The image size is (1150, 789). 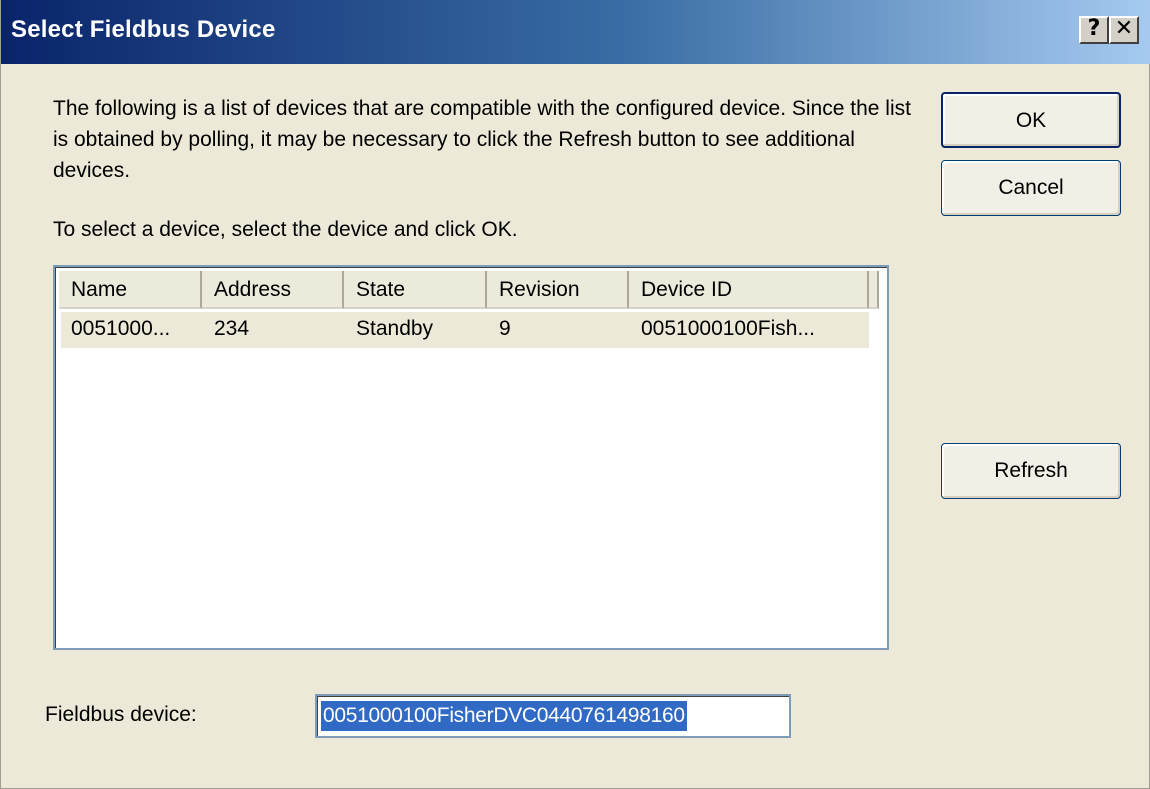 What do you see at coordinates (1031, 471) in the screenshot?
I see `refresh-button: Refresh` at bounding box center [1031, 471].